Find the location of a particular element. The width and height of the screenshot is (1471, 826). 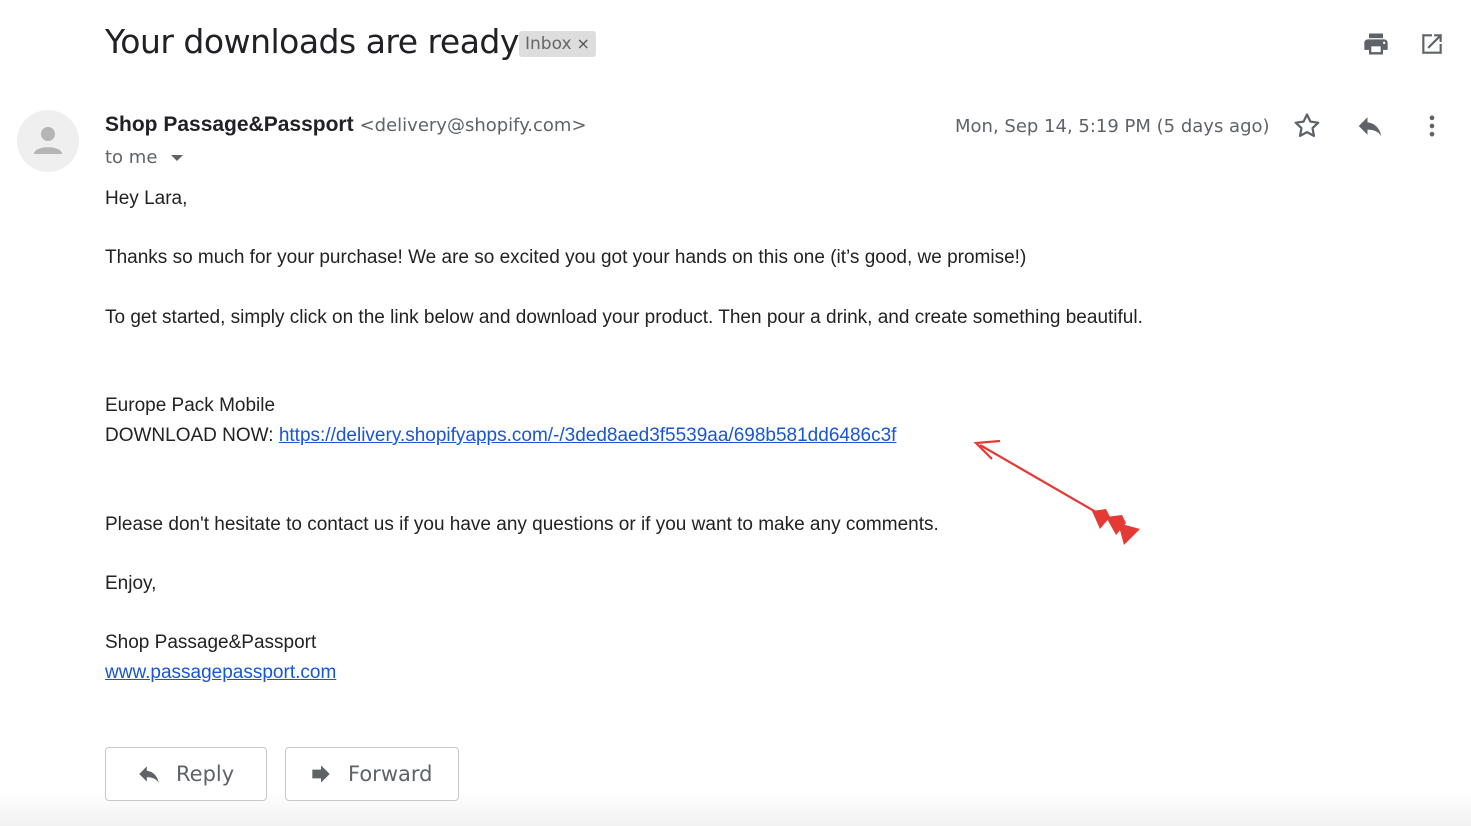

greeting-text: Hey Lara, is located at coordinates (146, 198).